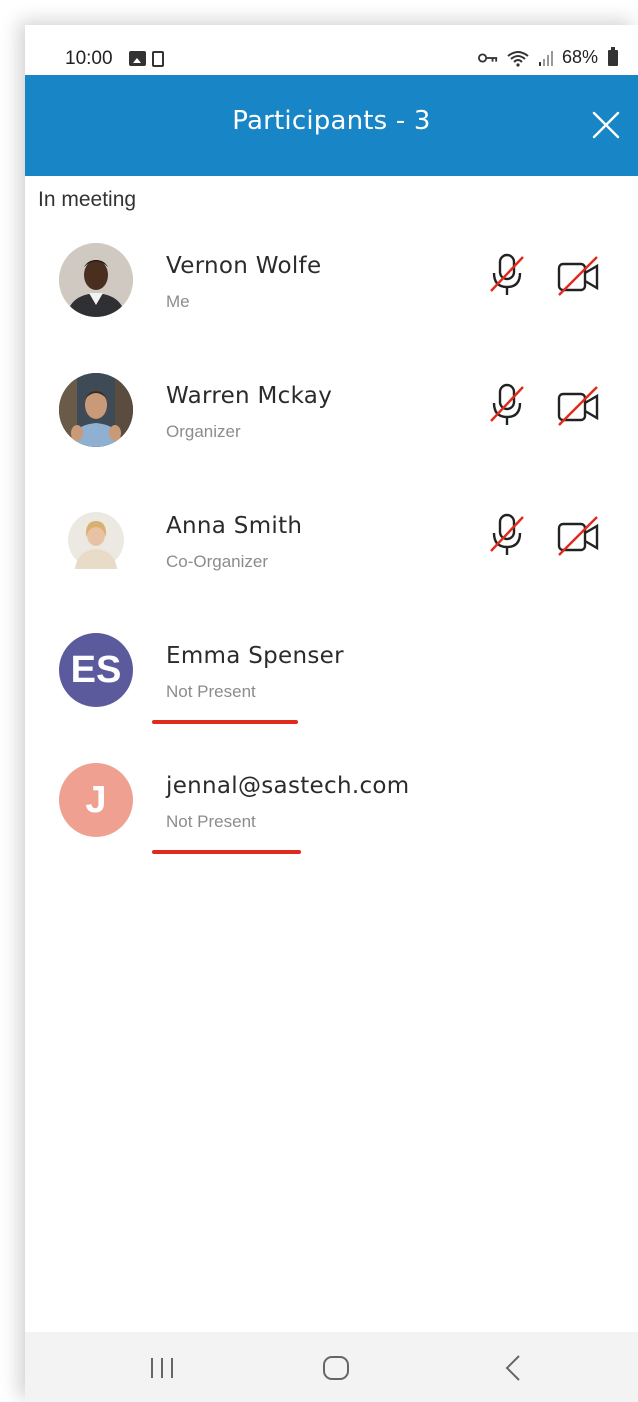  Describe the element at coordinates (87, 199) in the screenshot. I see `section-label-in-meeting: In meeting` at that location.